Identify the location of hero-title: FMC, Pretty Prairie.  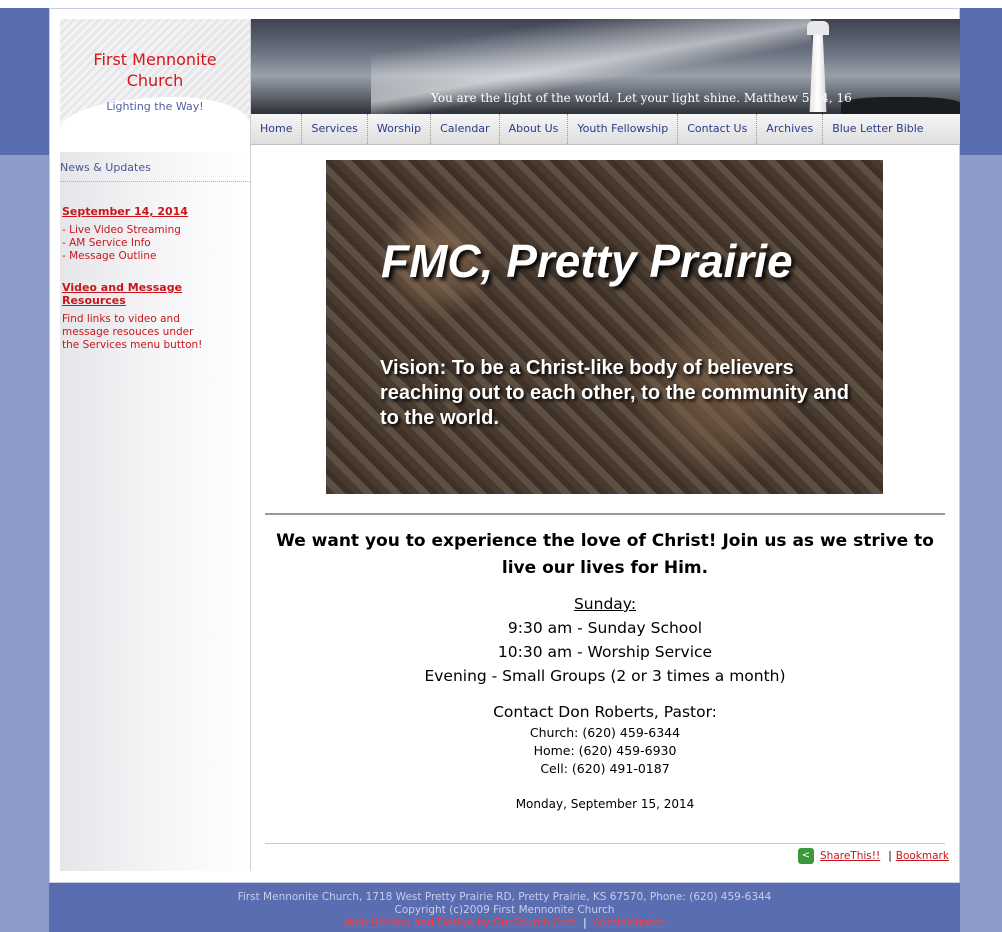
(587, 261).